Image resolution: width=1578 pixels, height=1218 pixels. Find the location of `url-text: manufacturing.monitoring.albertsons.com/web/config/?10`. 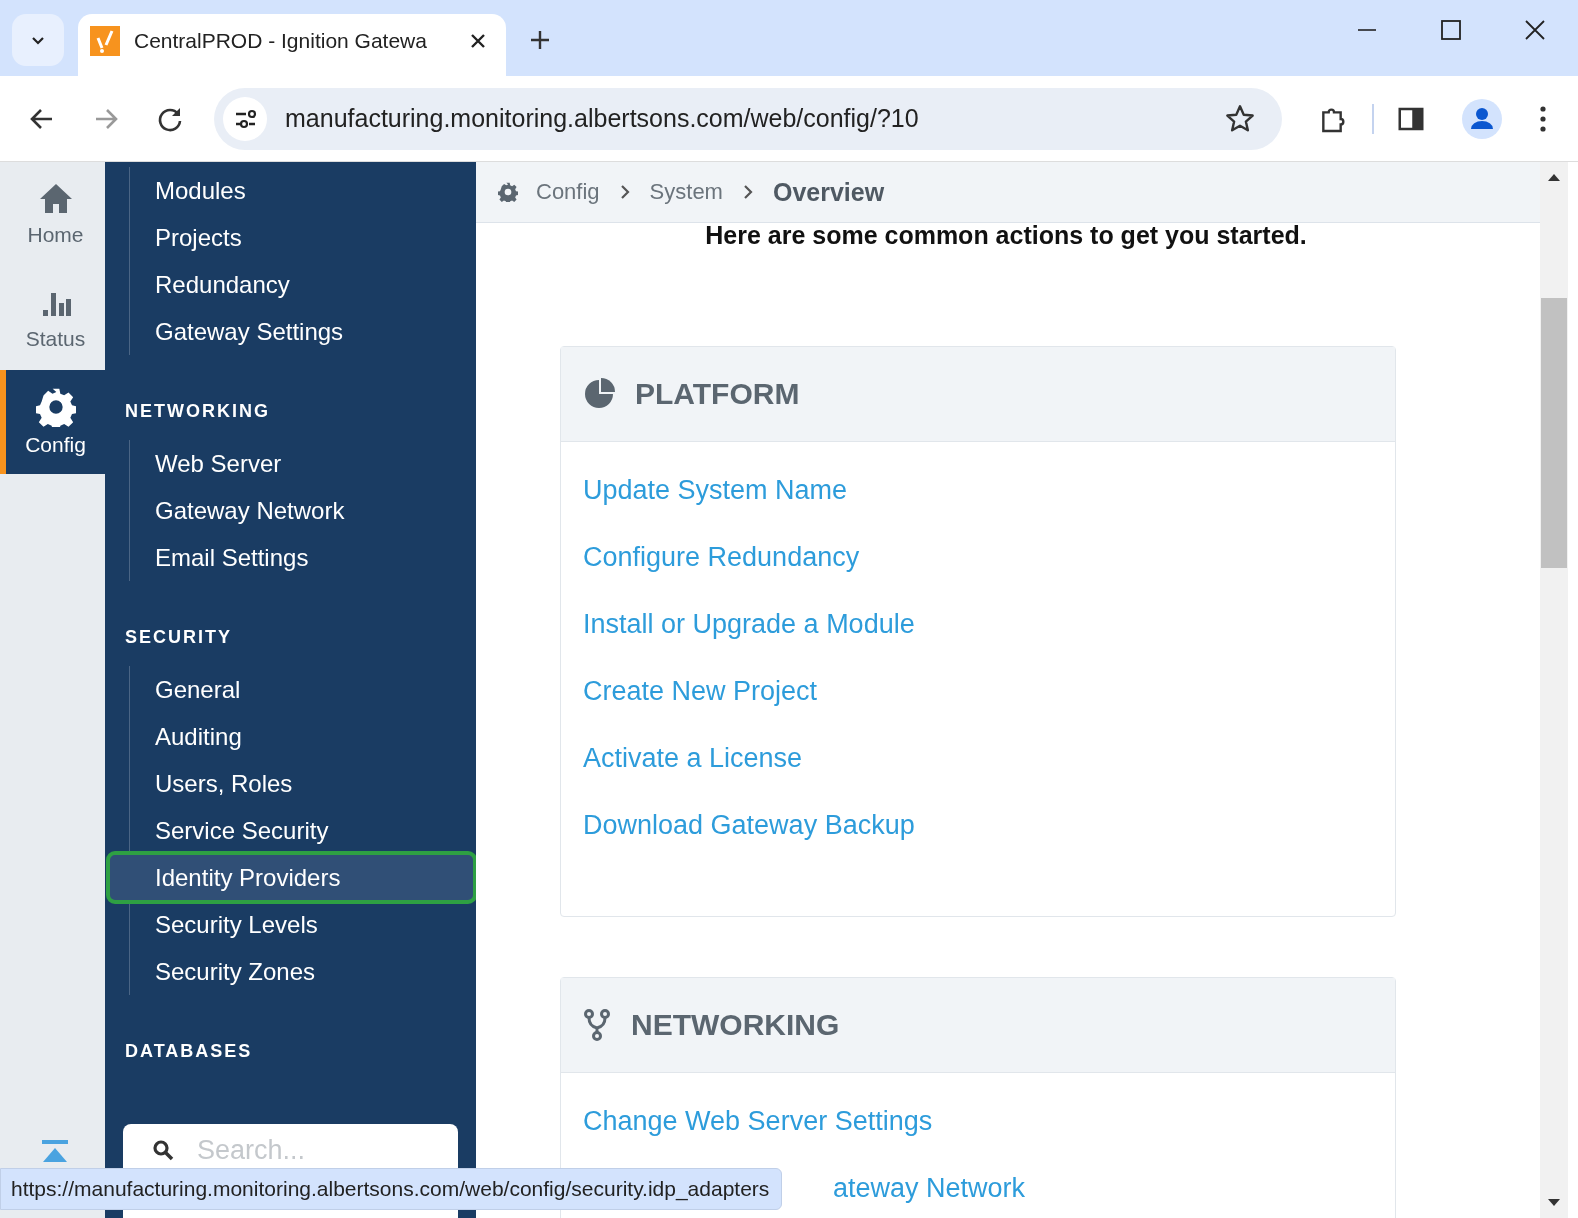

url-text: manufacturing.monitoring.albertsons.com/web/config/?10 is located at coordinates (602, 118).